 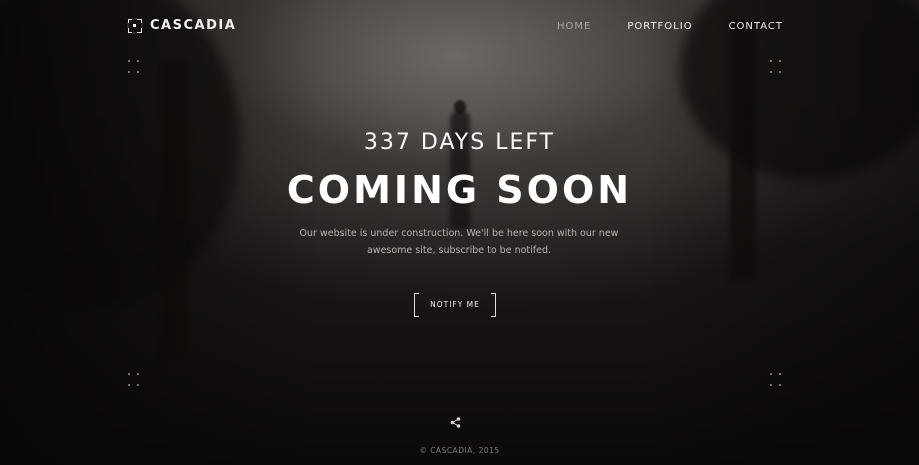 I want to click on nav-portfolio: PORTFOLIO, so click(x=659, y=26).